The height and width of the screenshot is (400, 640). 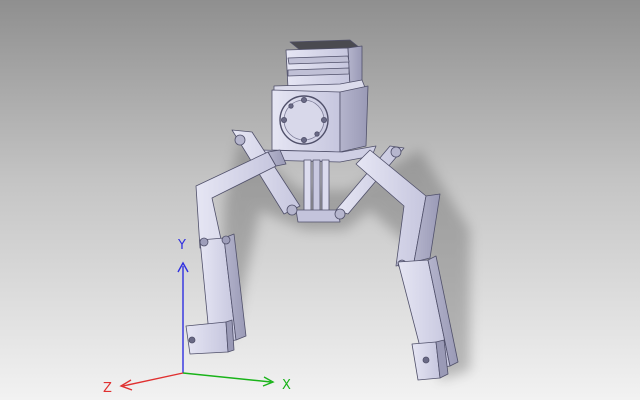 I want to click on axis-triad: Y X Z, so click(x=197, y=317).